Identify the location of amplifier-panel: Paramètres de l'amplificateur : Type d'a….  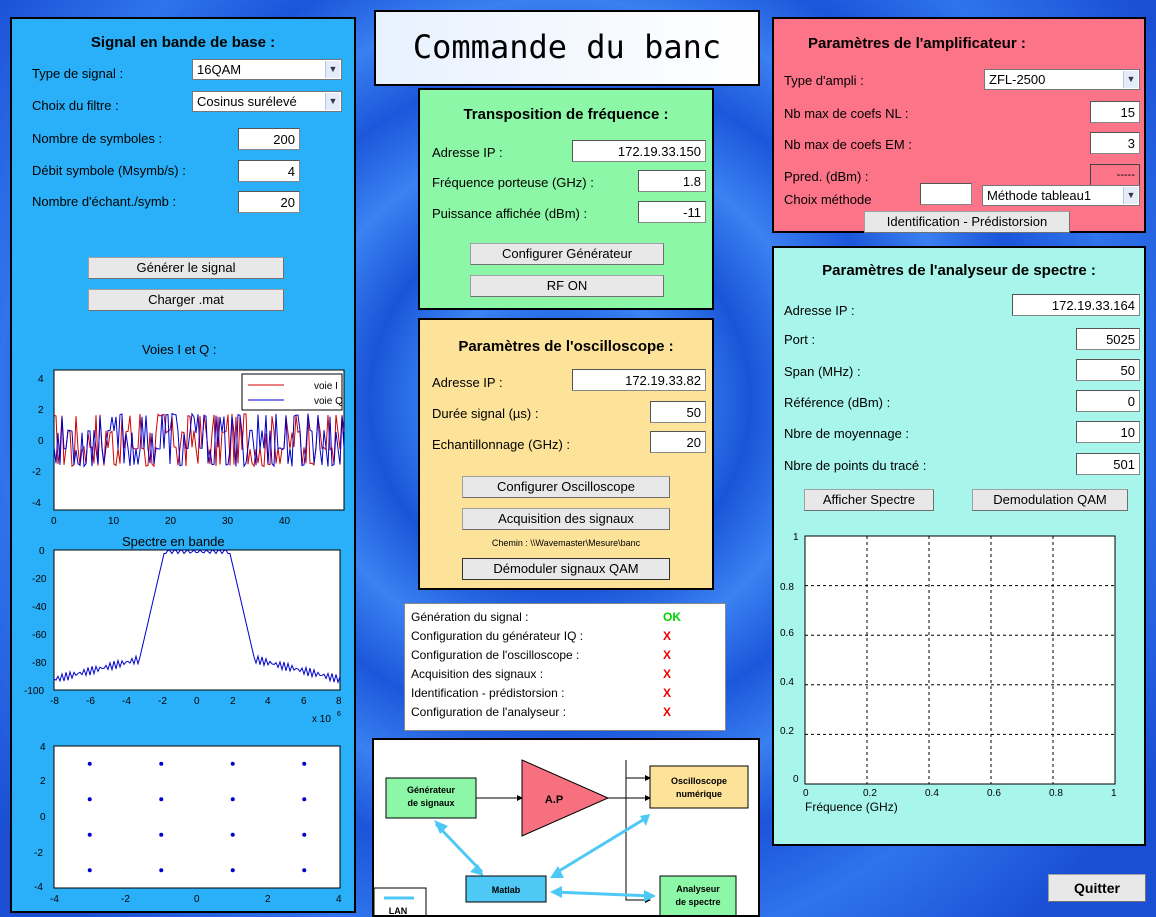
(959, 125).